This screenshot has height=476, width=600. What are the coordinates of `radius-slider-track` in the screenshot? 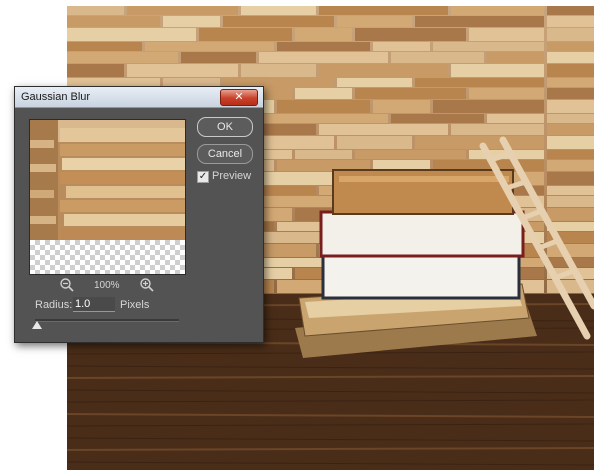 It's located at (107, 320).